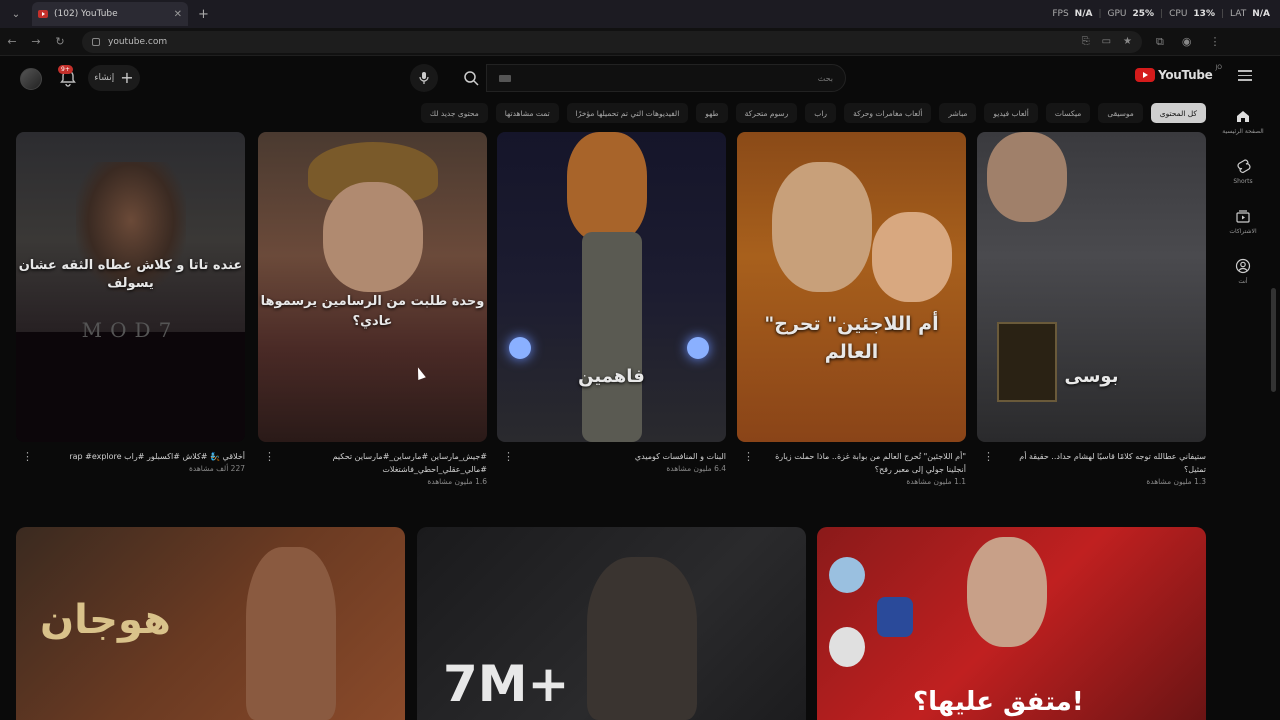  Describe the element at coordinates (372, 311) in the screenshot. I see `short-caption: وحدة طلبت من الرسامين يرسموها عادي؟` at that location.